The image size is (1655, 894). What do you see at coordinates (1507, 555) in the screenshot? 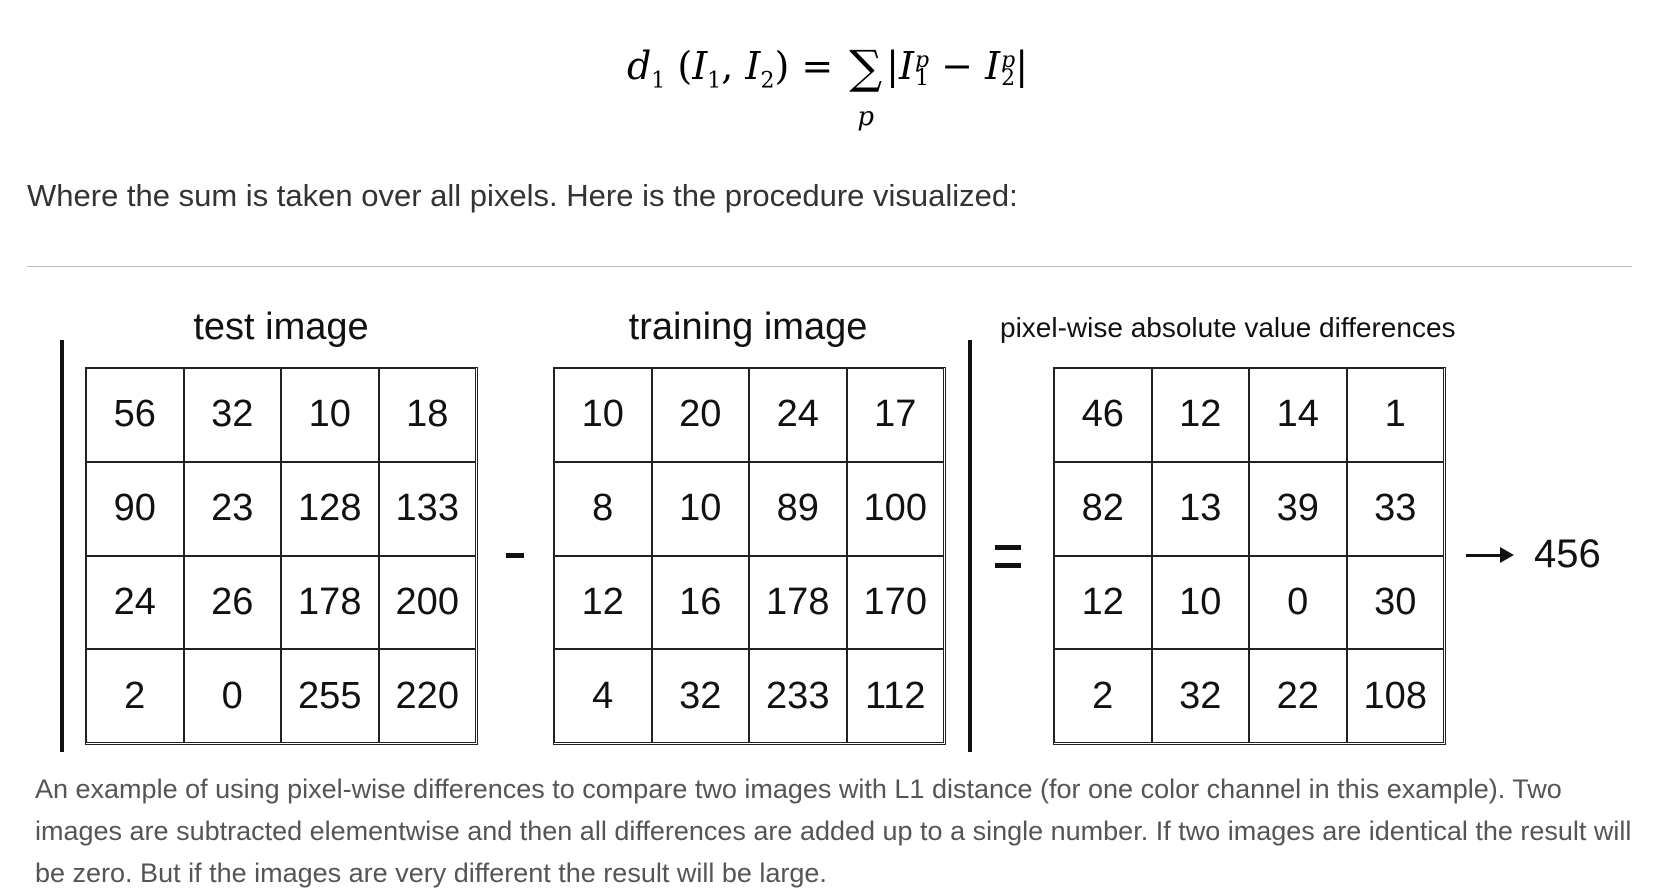
I see `arrow-head-icon` at bounding box center [1507, 555].